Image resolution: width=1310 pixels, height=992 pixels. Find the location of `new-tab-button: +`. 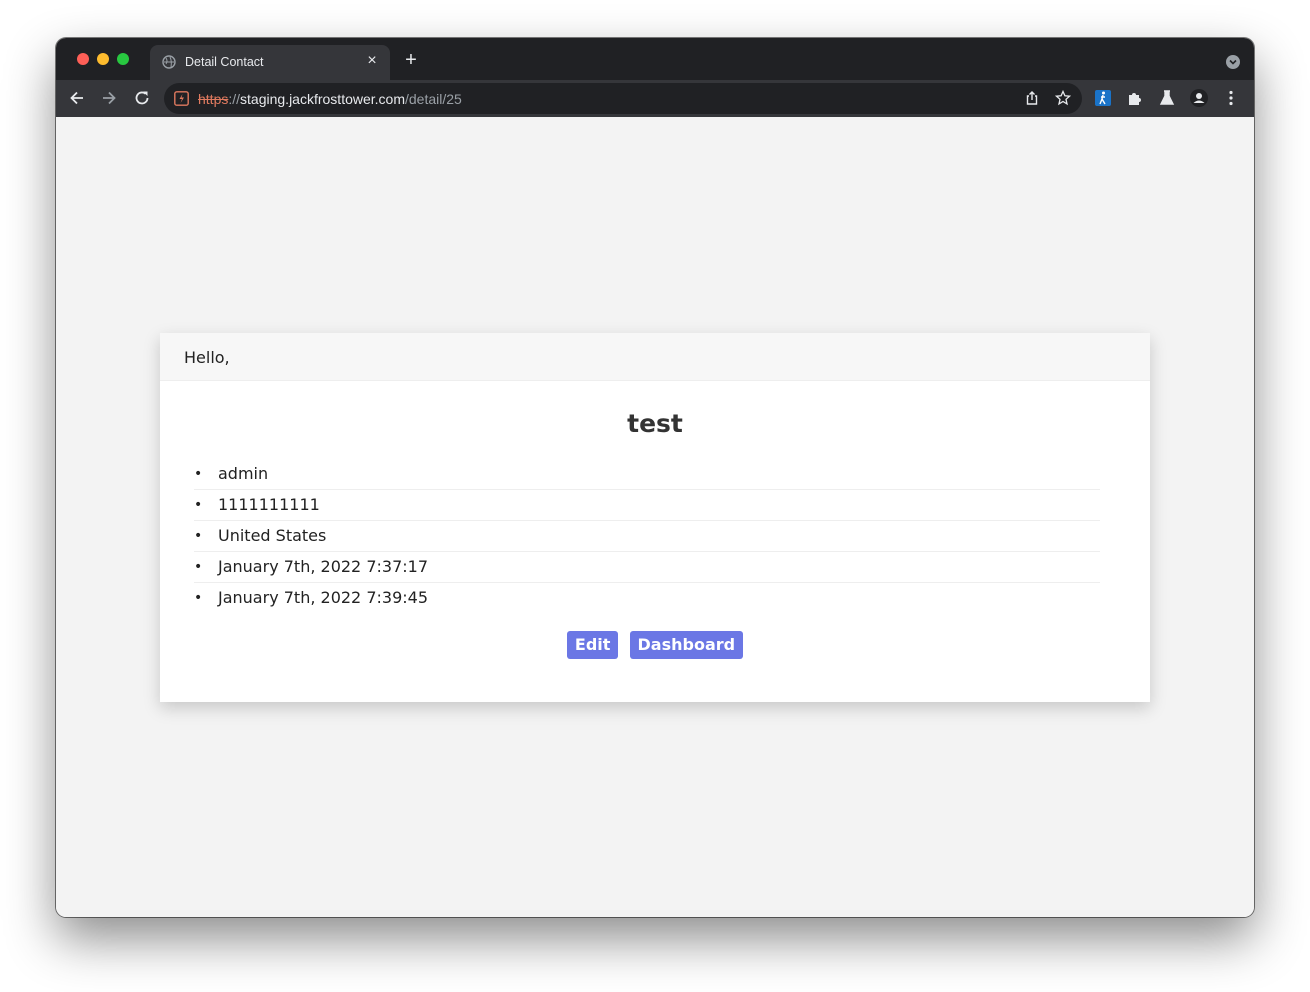

new-tab-button: + is located at coordinates (411, 60).